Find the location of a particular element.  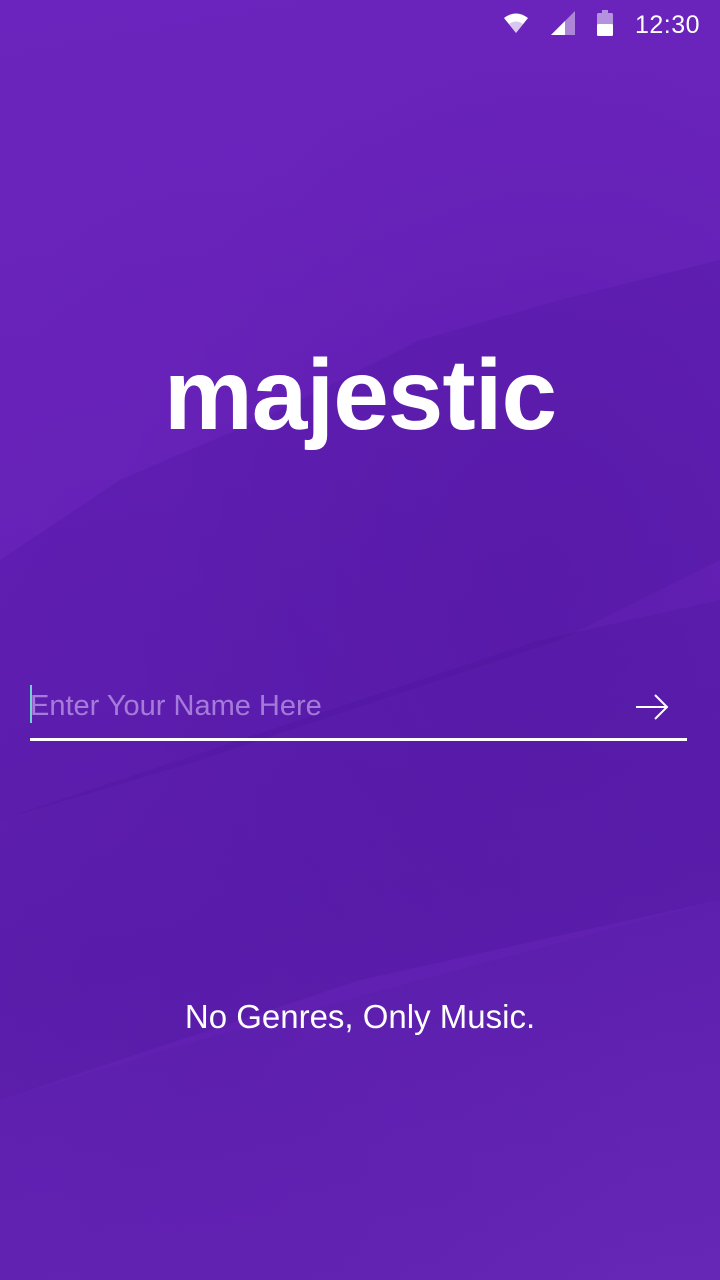

wifi-icon is located at coordinates (516, 25).